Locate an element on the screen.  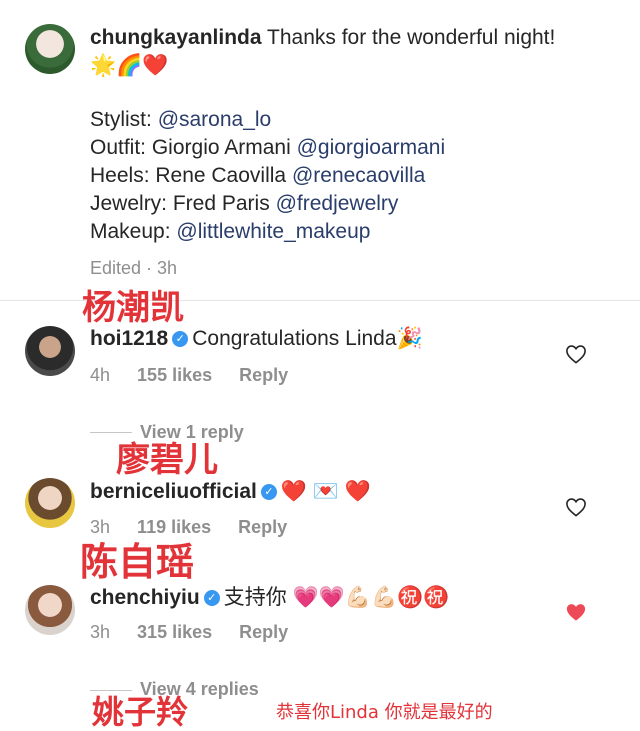
comment-time: 4h is located at coordinates (100, 375).